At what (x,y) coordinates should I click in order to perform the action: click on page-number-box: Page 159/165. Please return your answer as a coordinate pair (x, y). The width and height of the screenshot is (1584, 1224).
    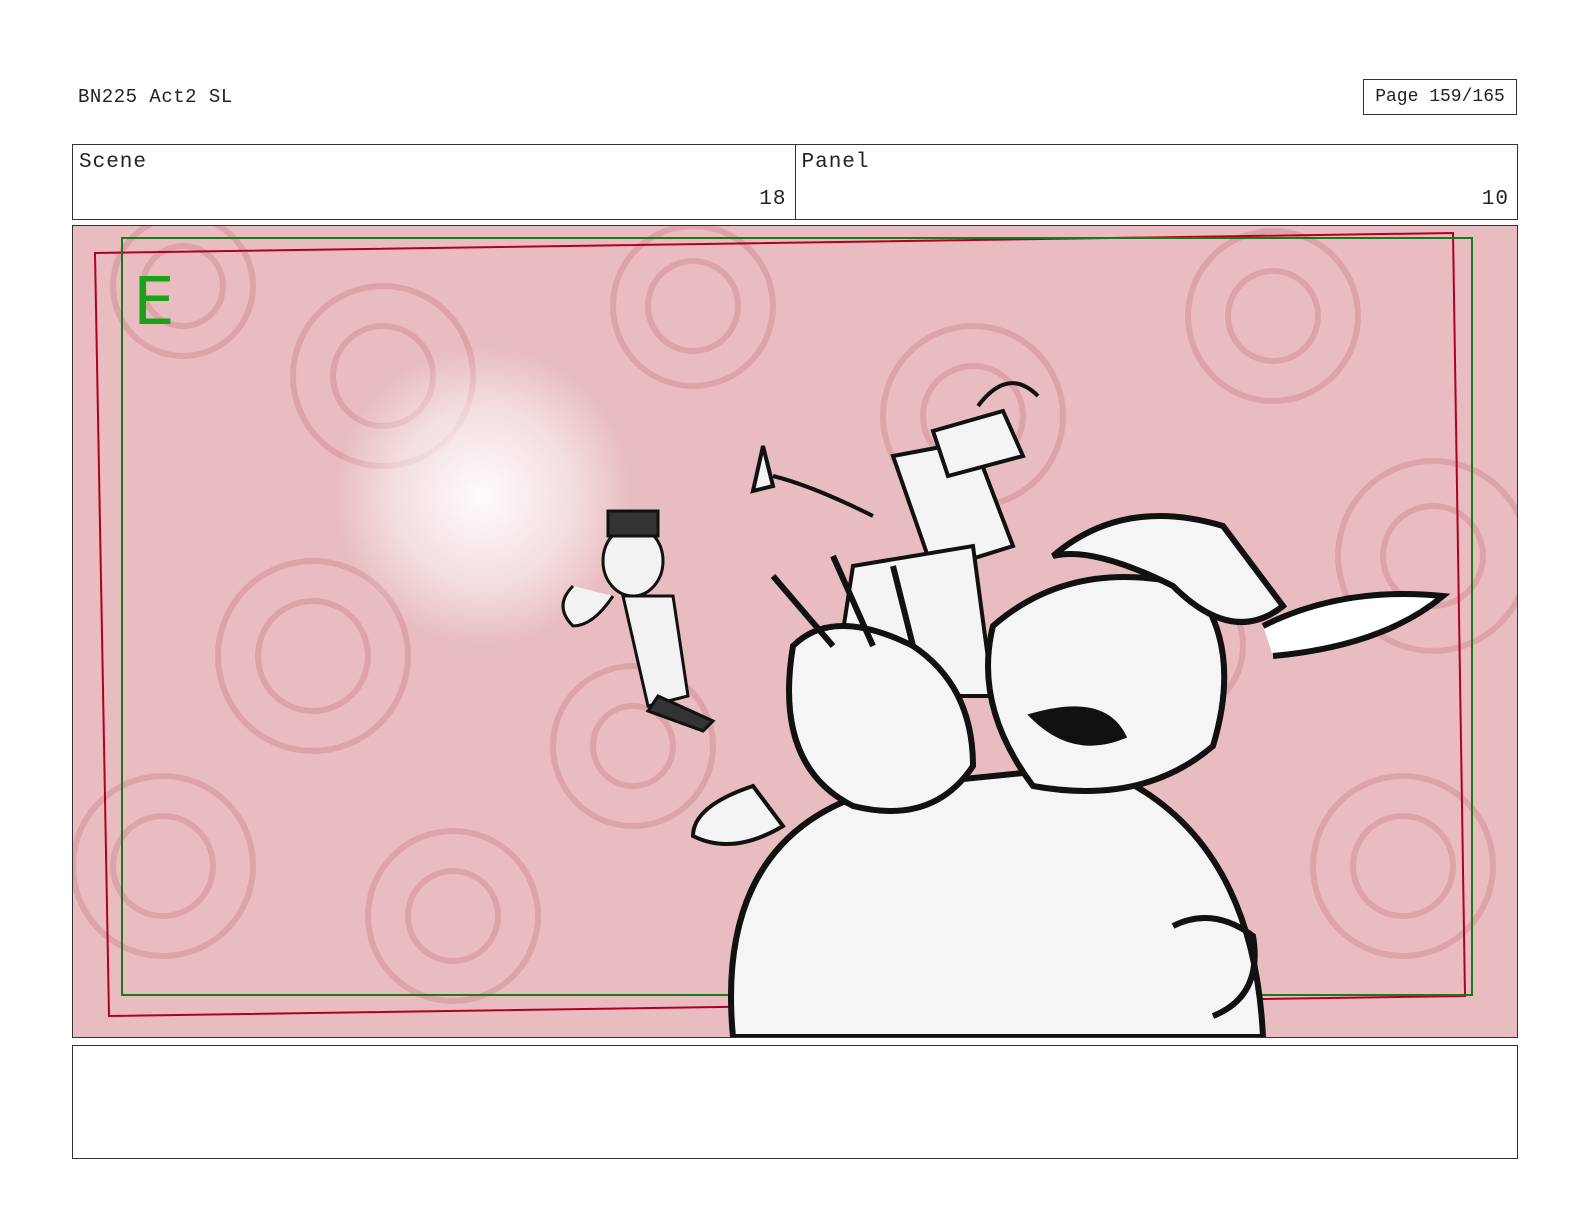
    Looking at the image, I should click on (1440, 97).